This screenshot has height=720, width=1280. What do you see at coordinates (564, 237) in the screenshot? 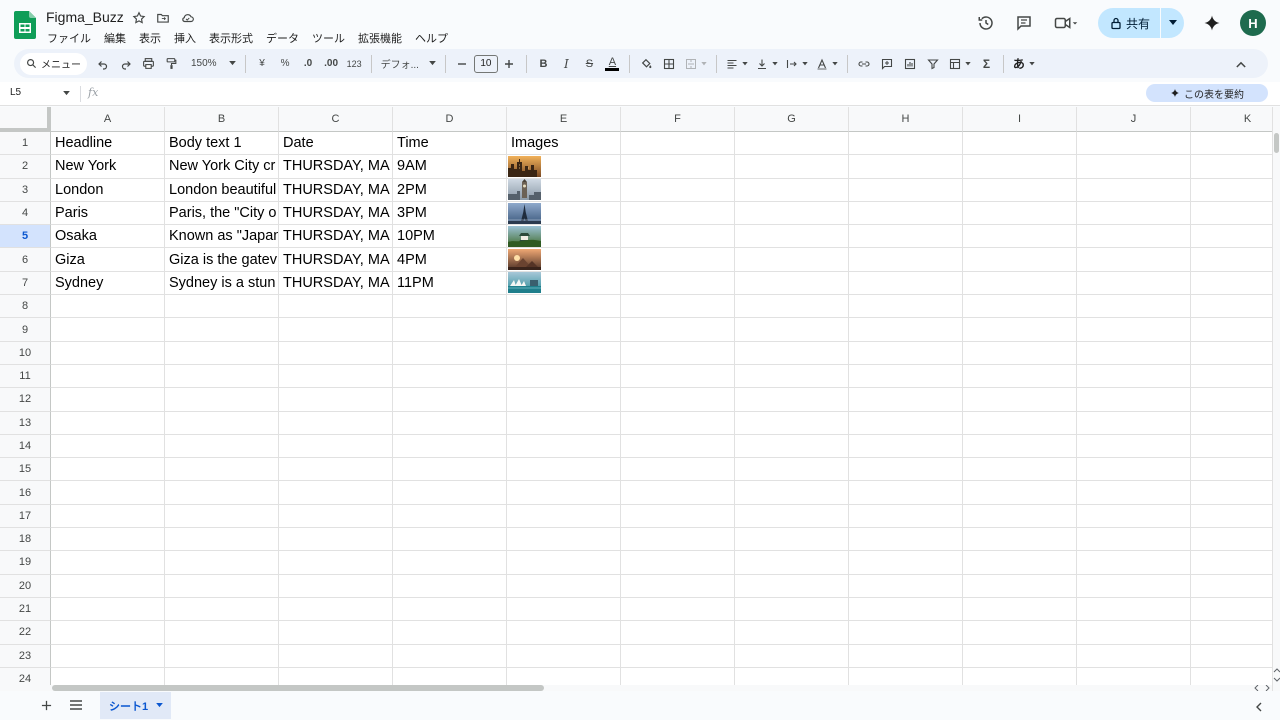
I see `cell-e5` at bounding box center [564, 237].